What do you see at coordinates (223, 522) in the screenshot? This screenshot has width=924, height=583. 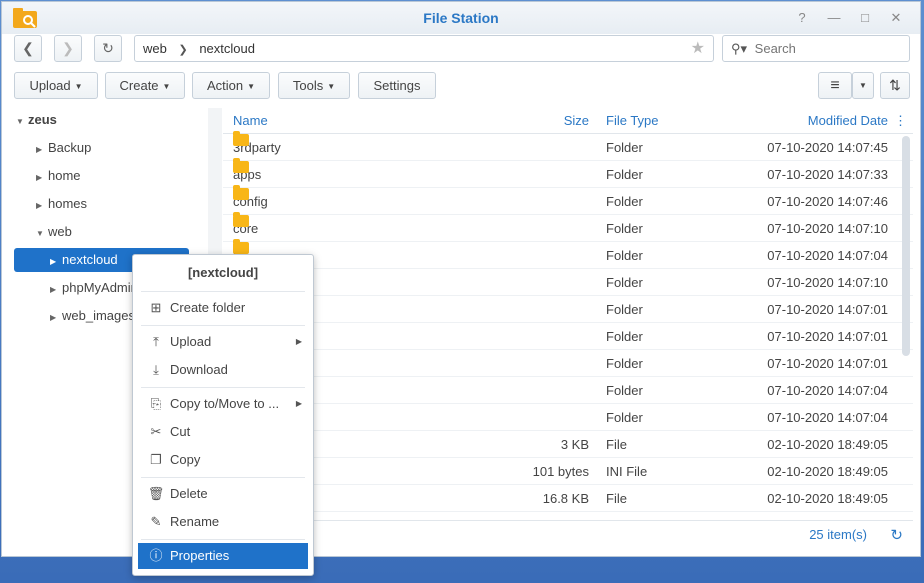 I see `menu-item-rename: ✎ Rename` at bounding box center [223, 522].